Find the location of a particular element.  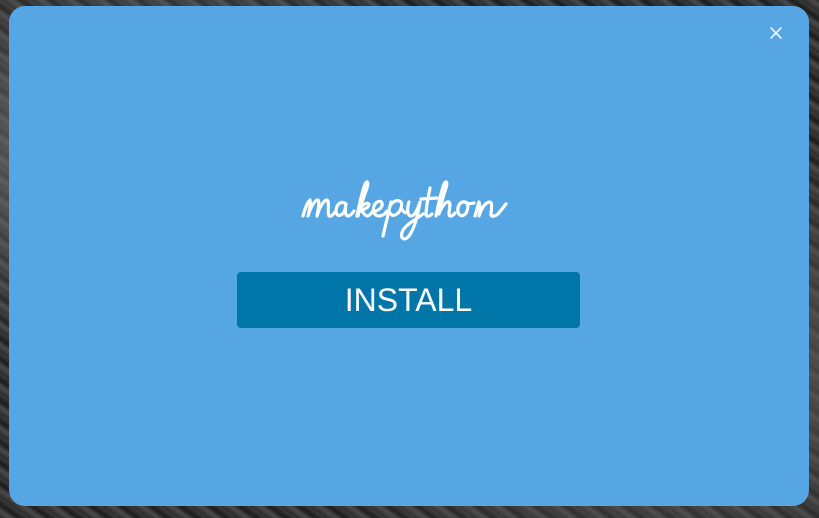

install-button: INSTALL is located at coordinates (408, 300).